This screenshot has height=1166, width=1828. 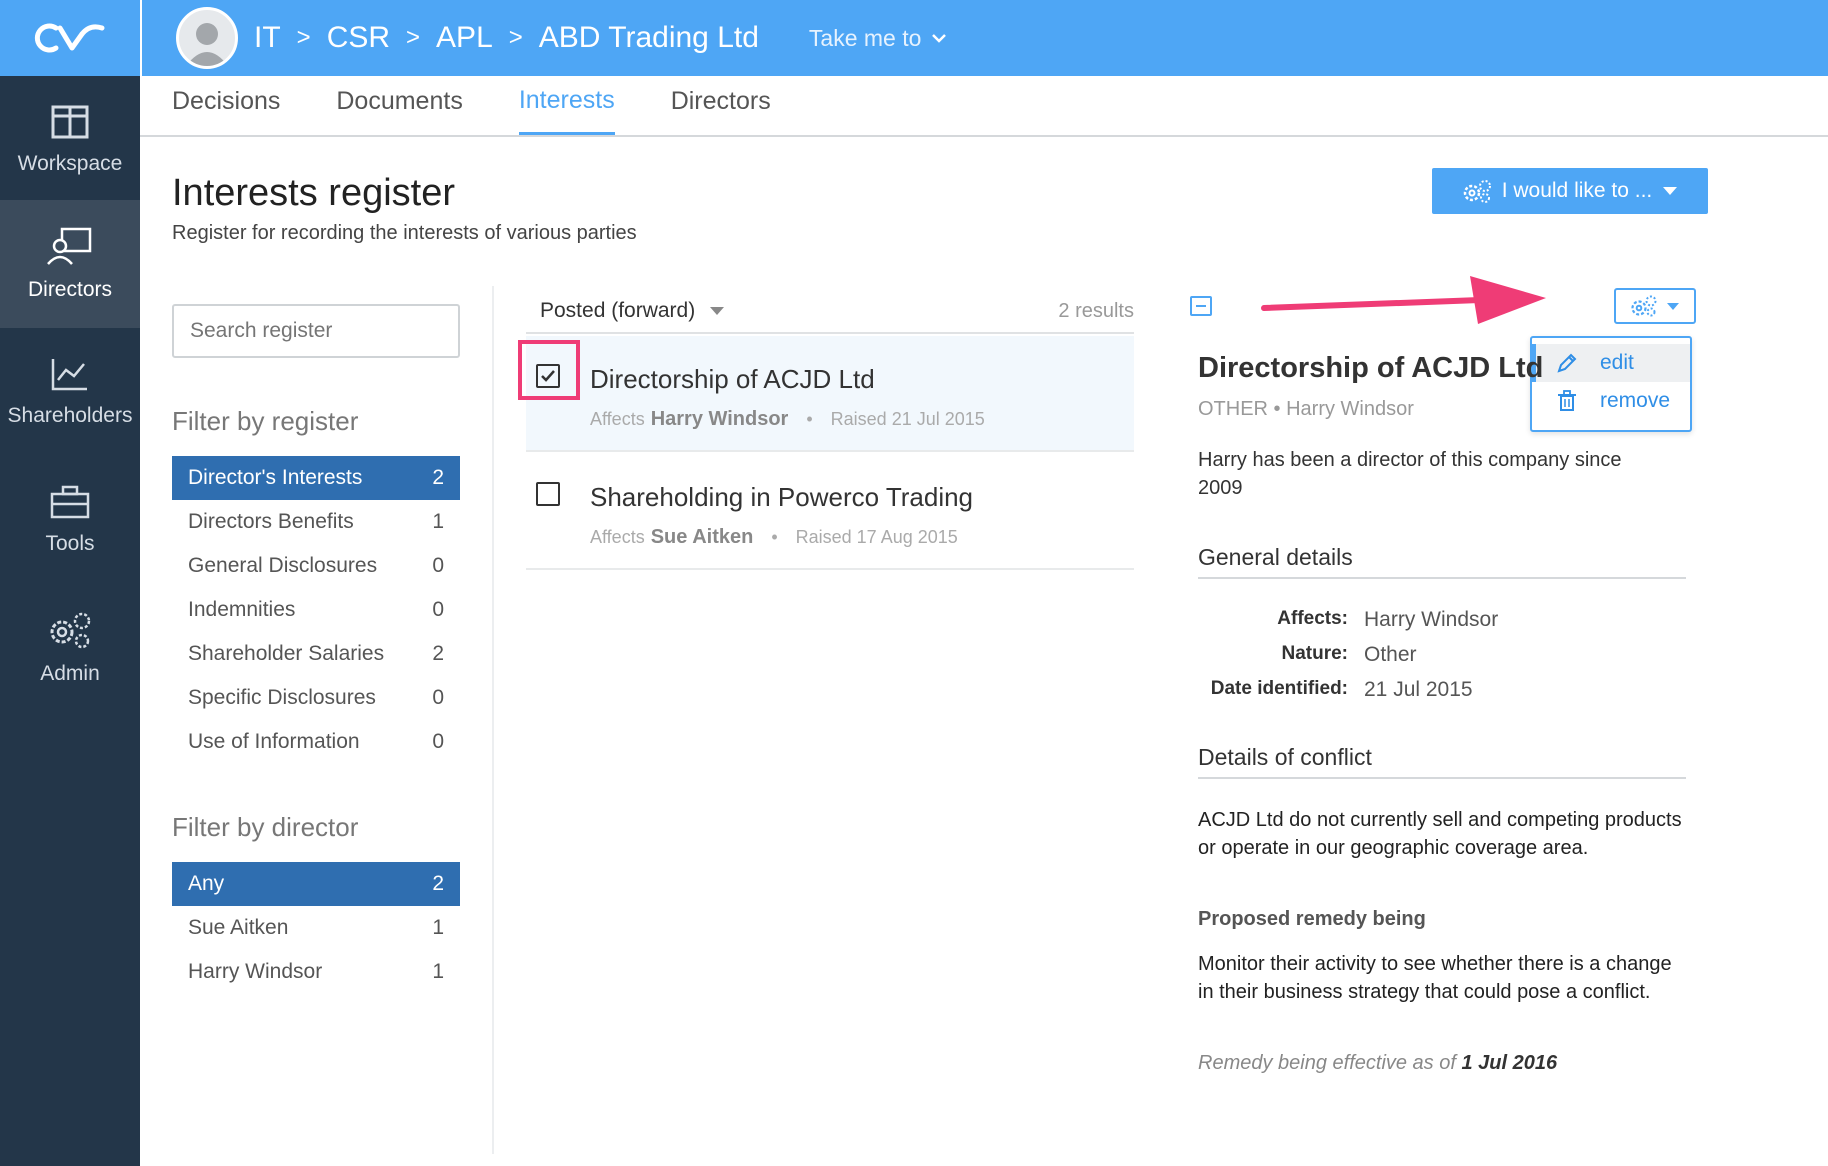 What do you see at coordinates (207, 44) in the screenshot?
I see `user-icon` at bounding box center [207, 44].